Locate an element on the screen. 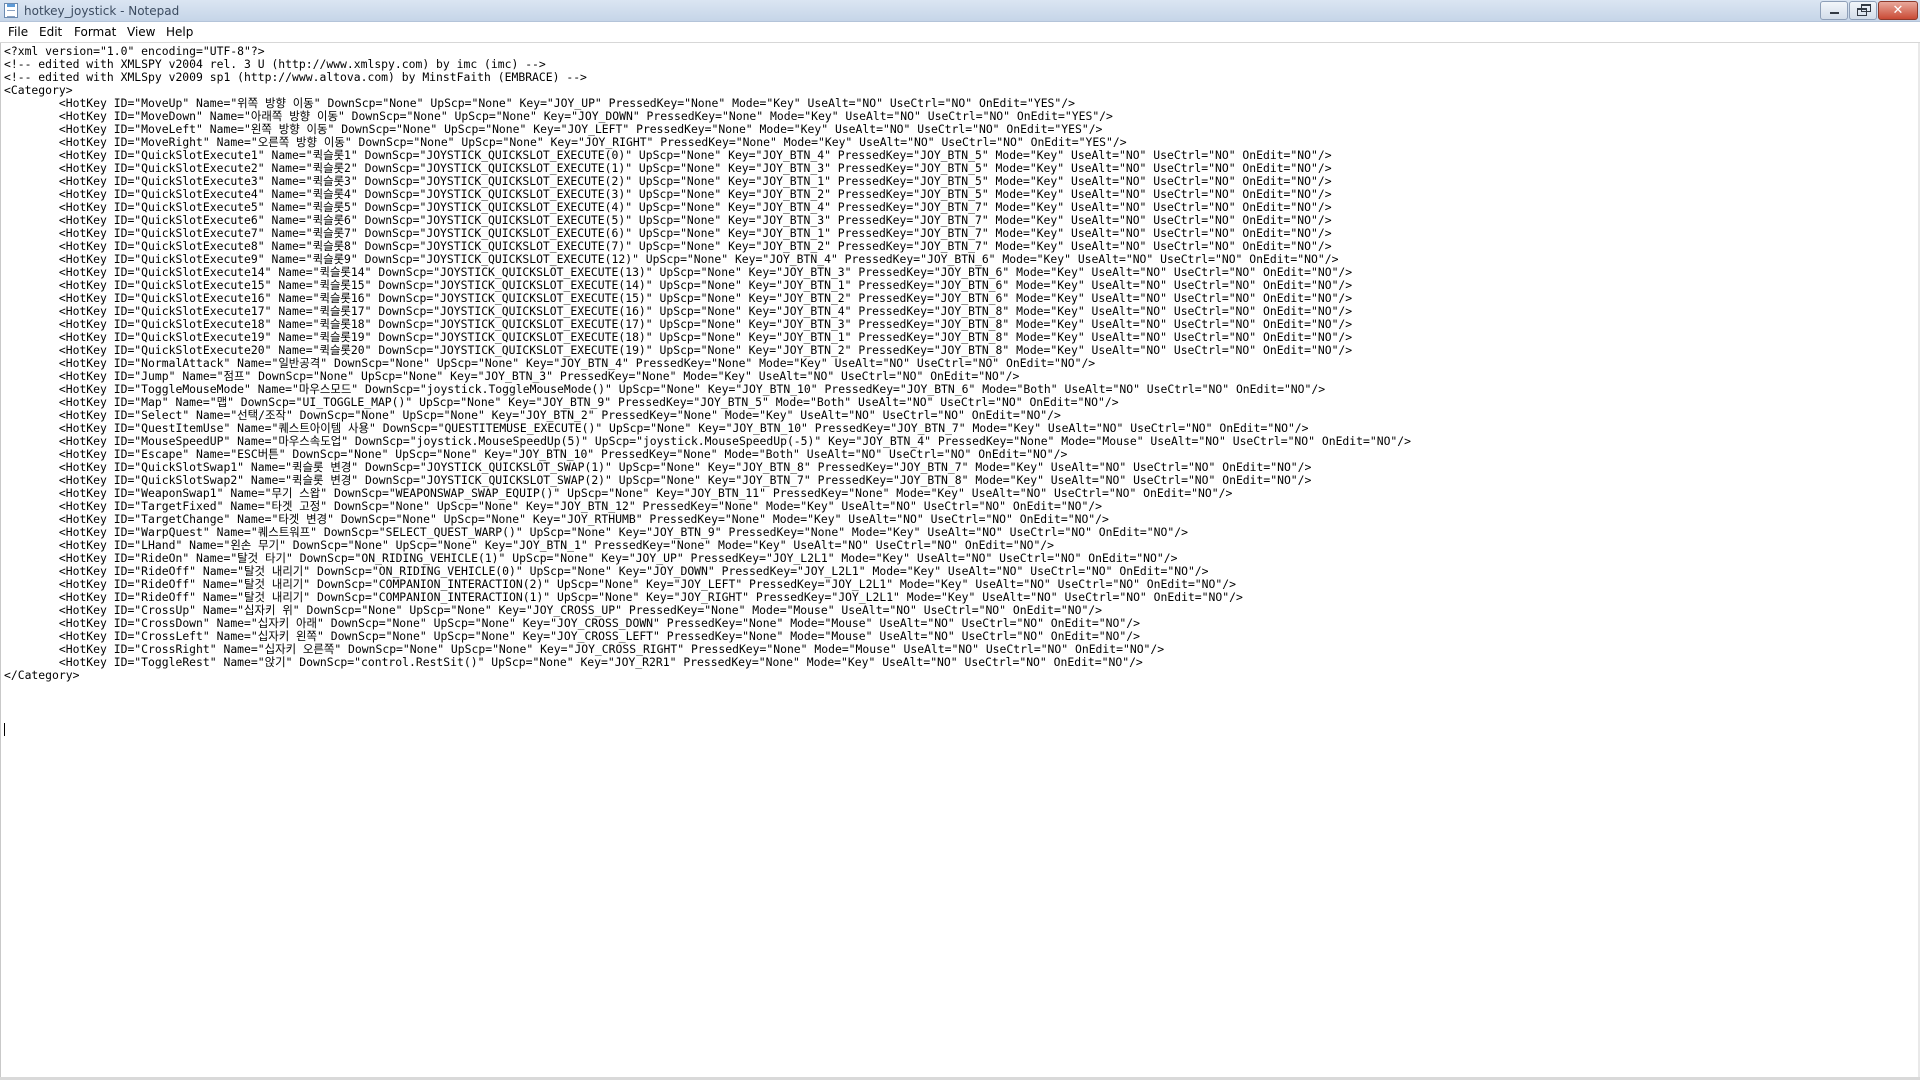  menu-bar: File Edit Format View Help is located at coordinates (960, 32).